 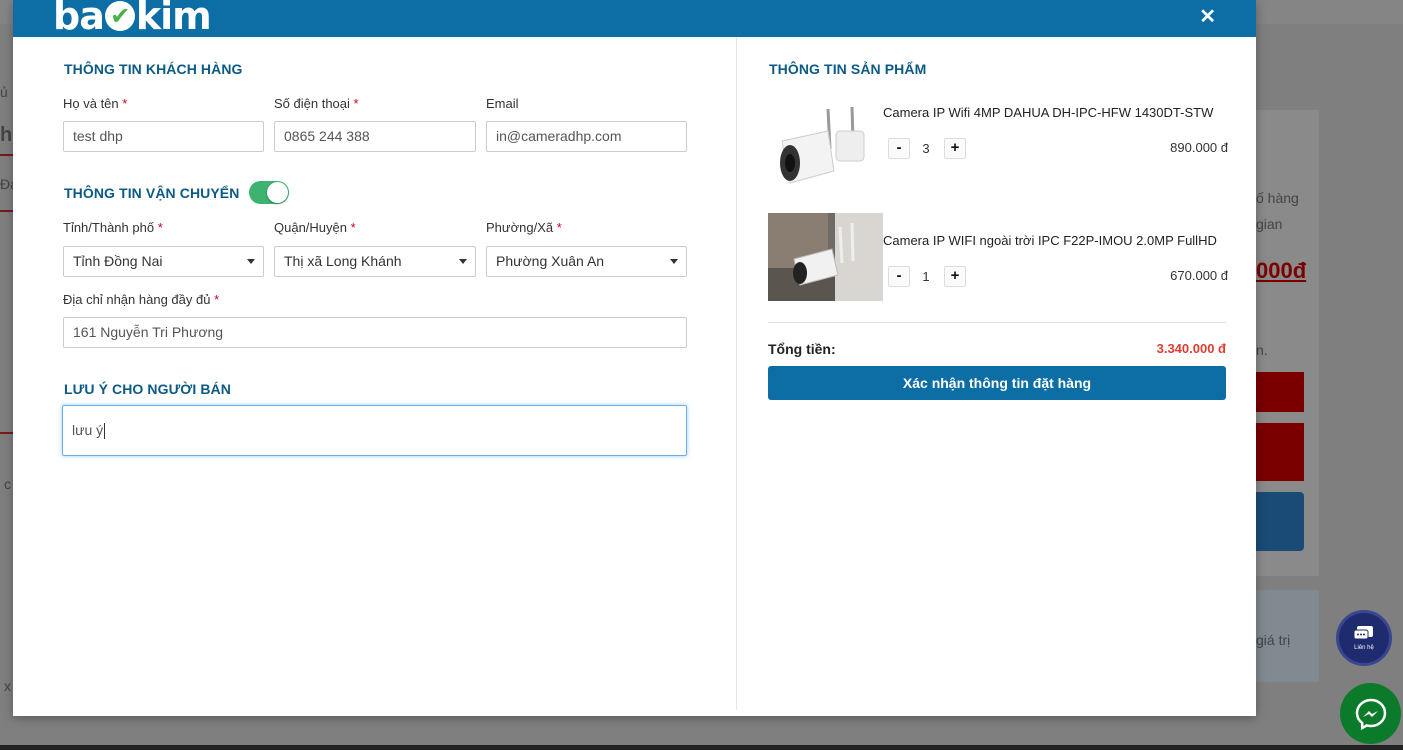 I want to click on background-price: 000đ, so click(x=1281, y=270).